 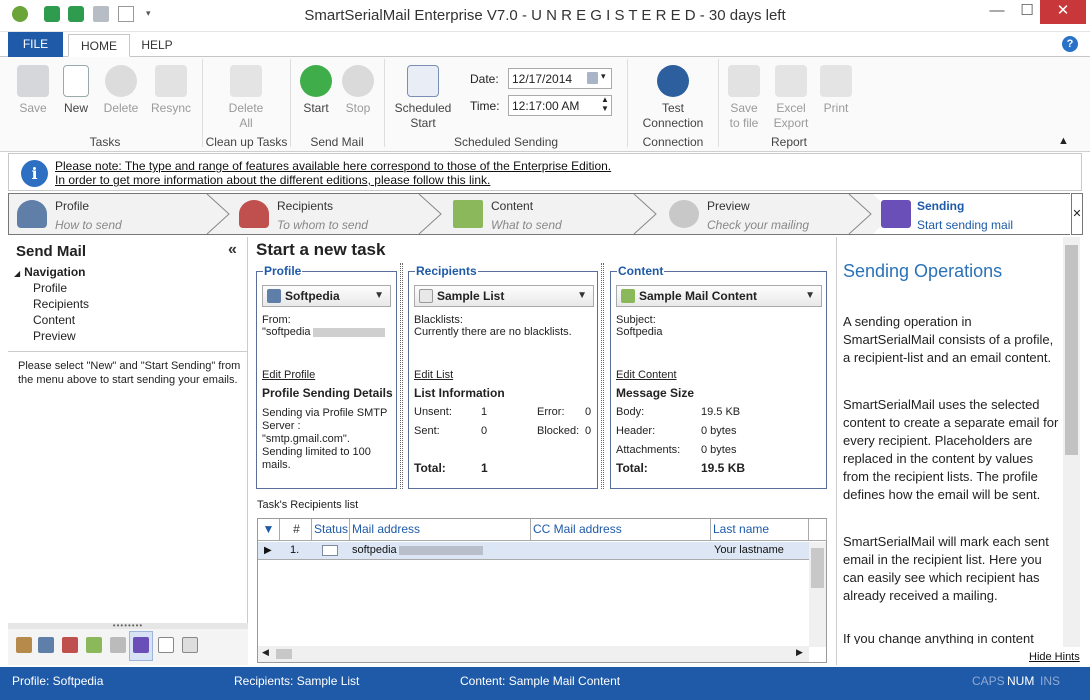 I want to click on tasks-group-label: Tasks, so click(x=105, y=142).